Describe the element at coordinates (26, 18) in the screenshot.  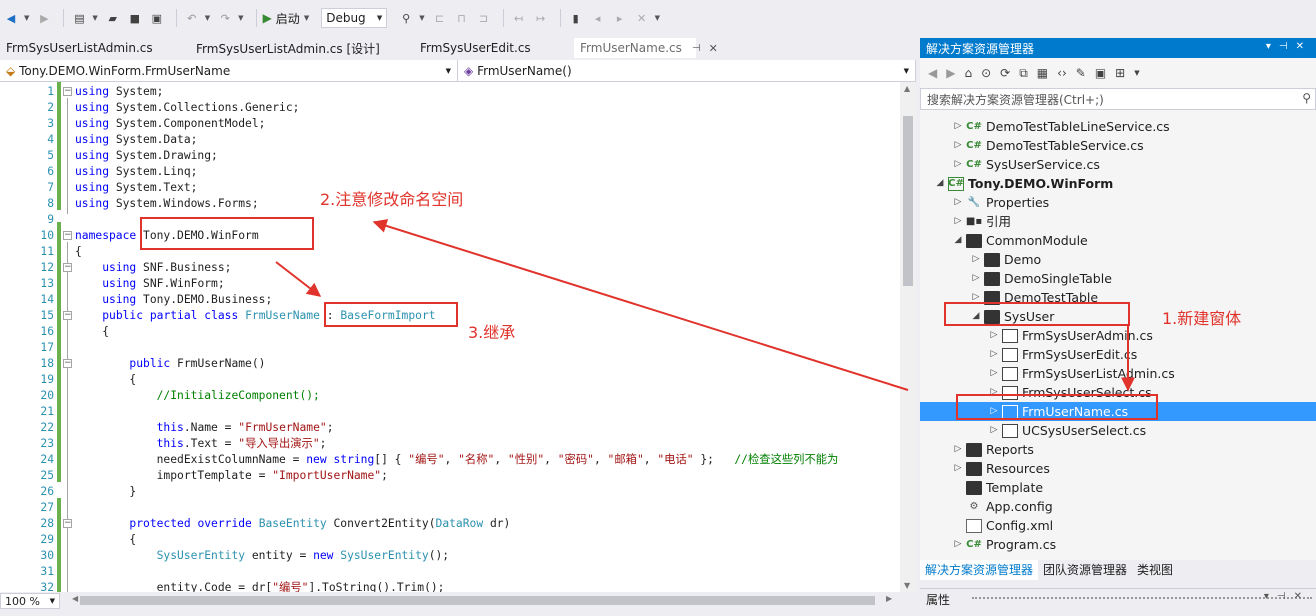
I see `back-dropdown-icon: ▼` at that location.